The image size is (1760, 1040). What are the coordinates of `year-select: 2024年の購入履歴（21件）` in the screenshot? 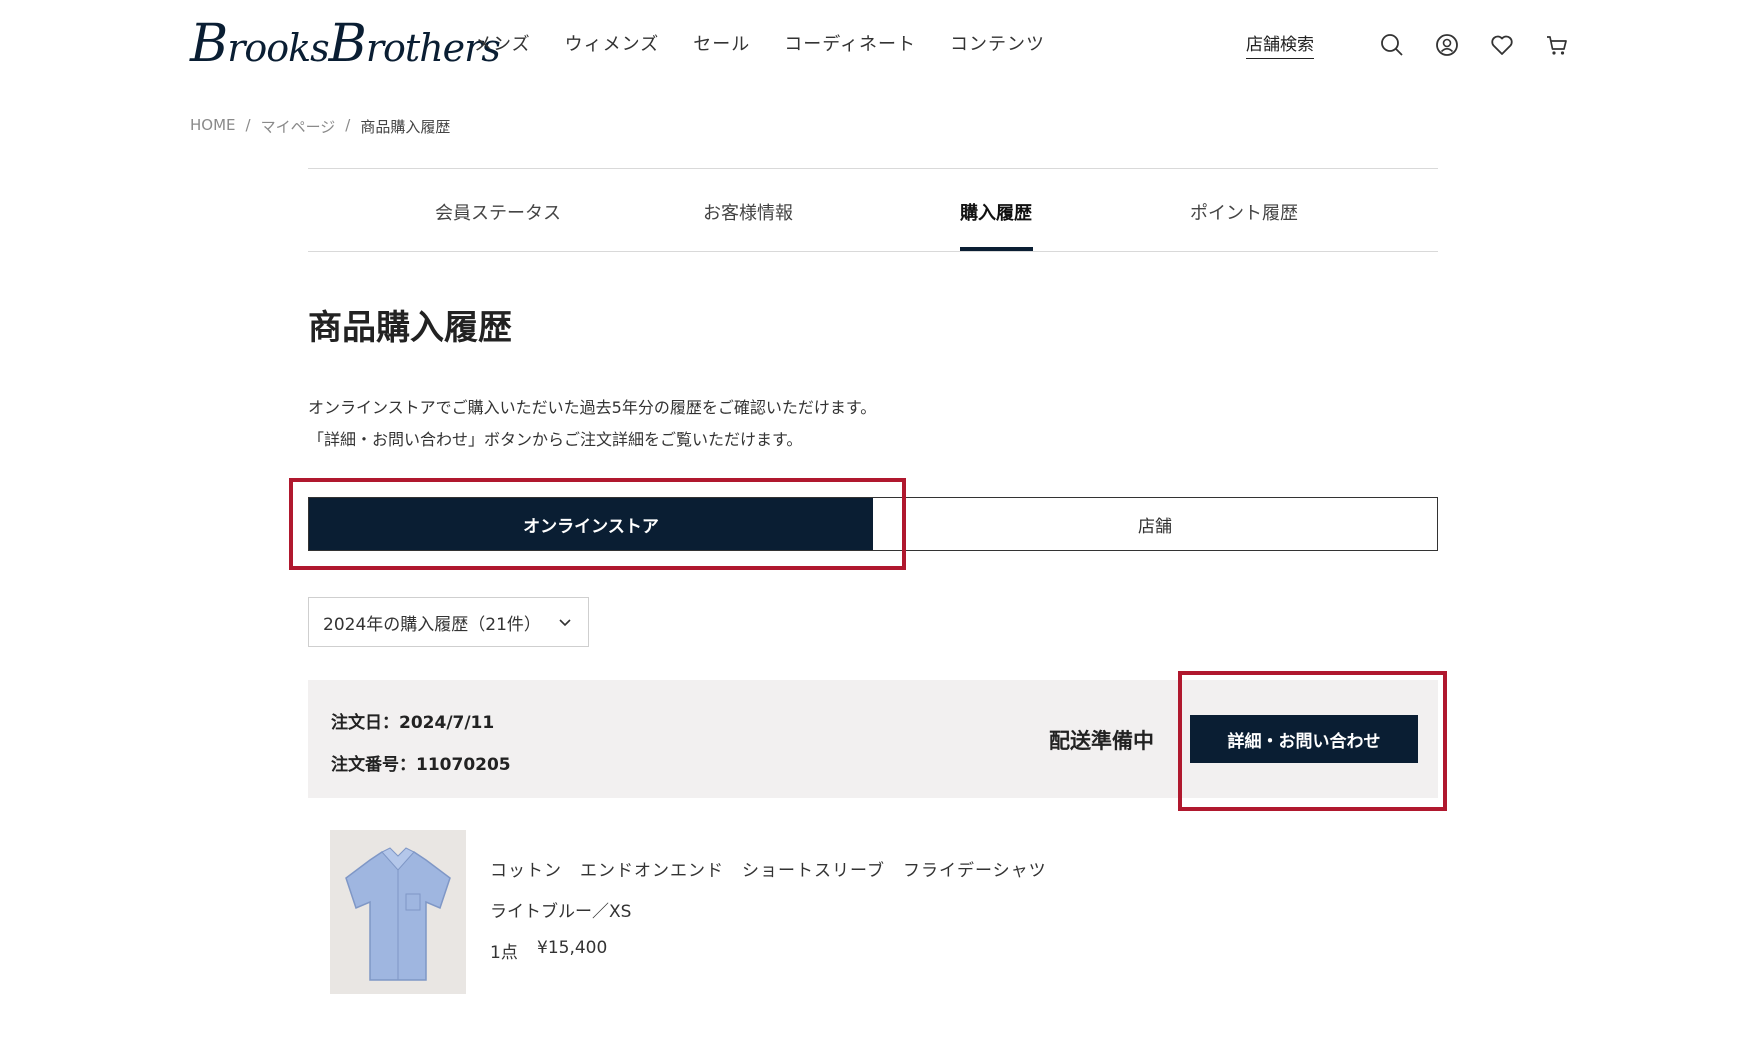 It's located at (448, 622).